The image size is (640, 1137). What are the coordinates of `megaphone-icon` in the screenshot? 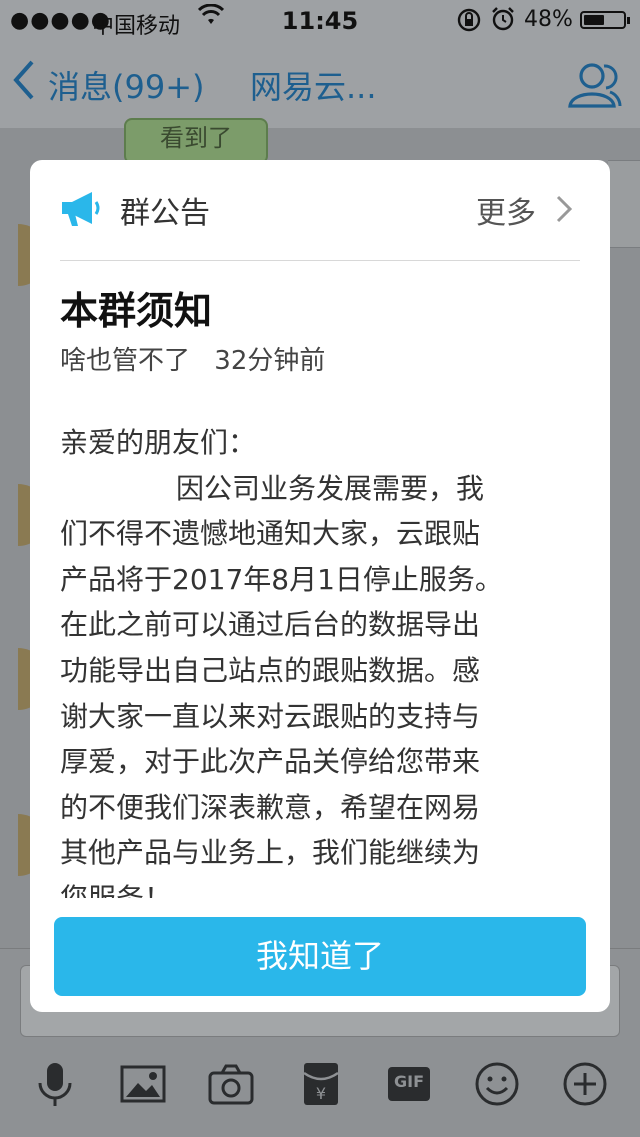 It's located at (81, 209).